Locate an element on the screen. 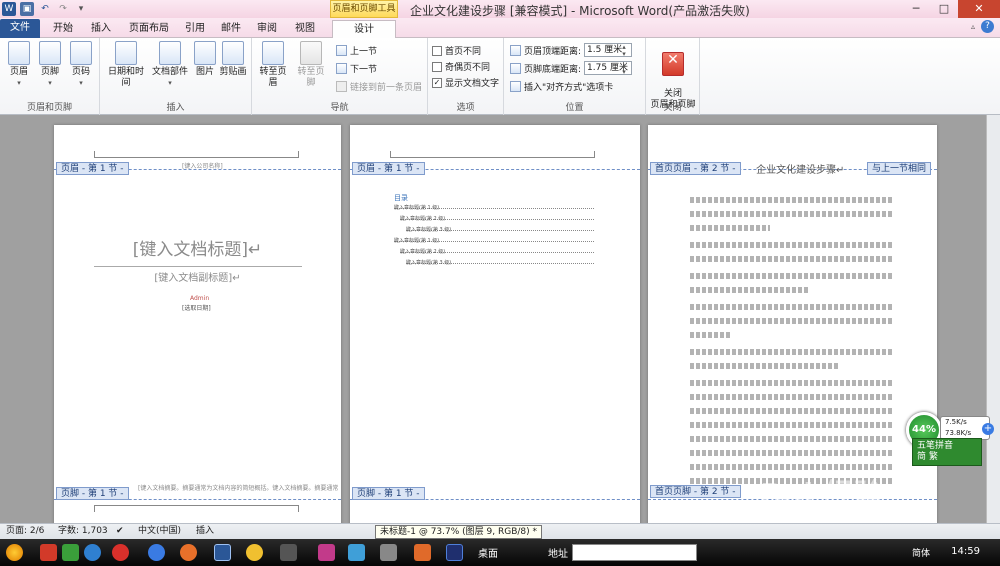  footer-button: 页脚 ▾ is located at coordinates (50, 65).